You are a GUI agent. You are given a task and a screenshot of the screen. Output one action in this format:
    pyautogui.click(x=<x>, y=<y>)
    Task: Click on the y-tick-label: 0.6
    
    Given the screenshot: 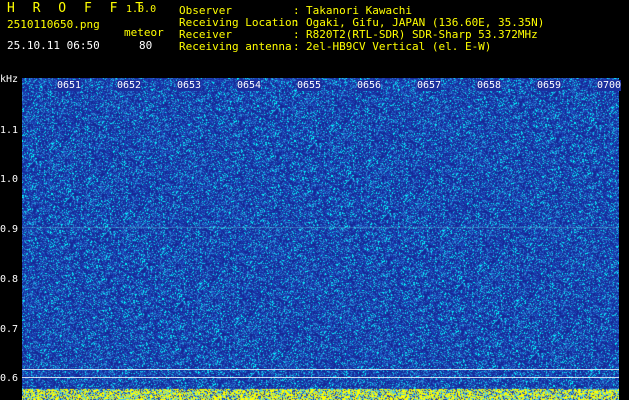 What is the action you would take?
    pyautogui.click(x=9, y=378)
    